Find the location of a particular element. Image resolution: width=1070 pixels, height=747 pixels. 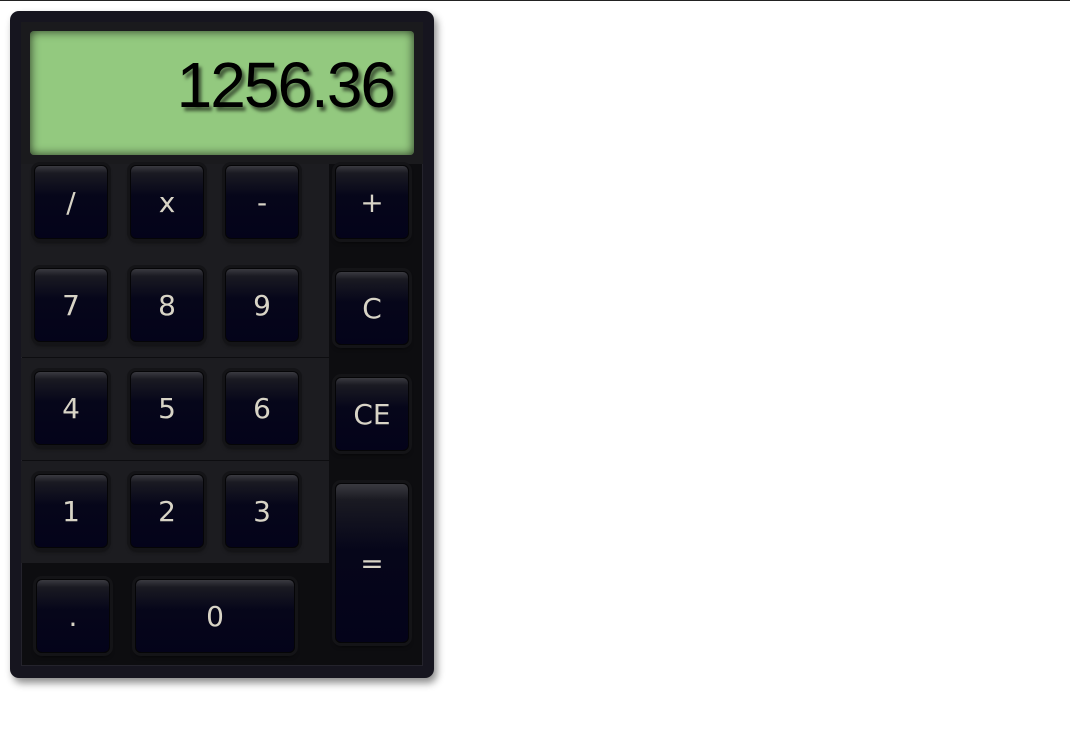

divide-button-label: / is located at coordinates (71, 202).